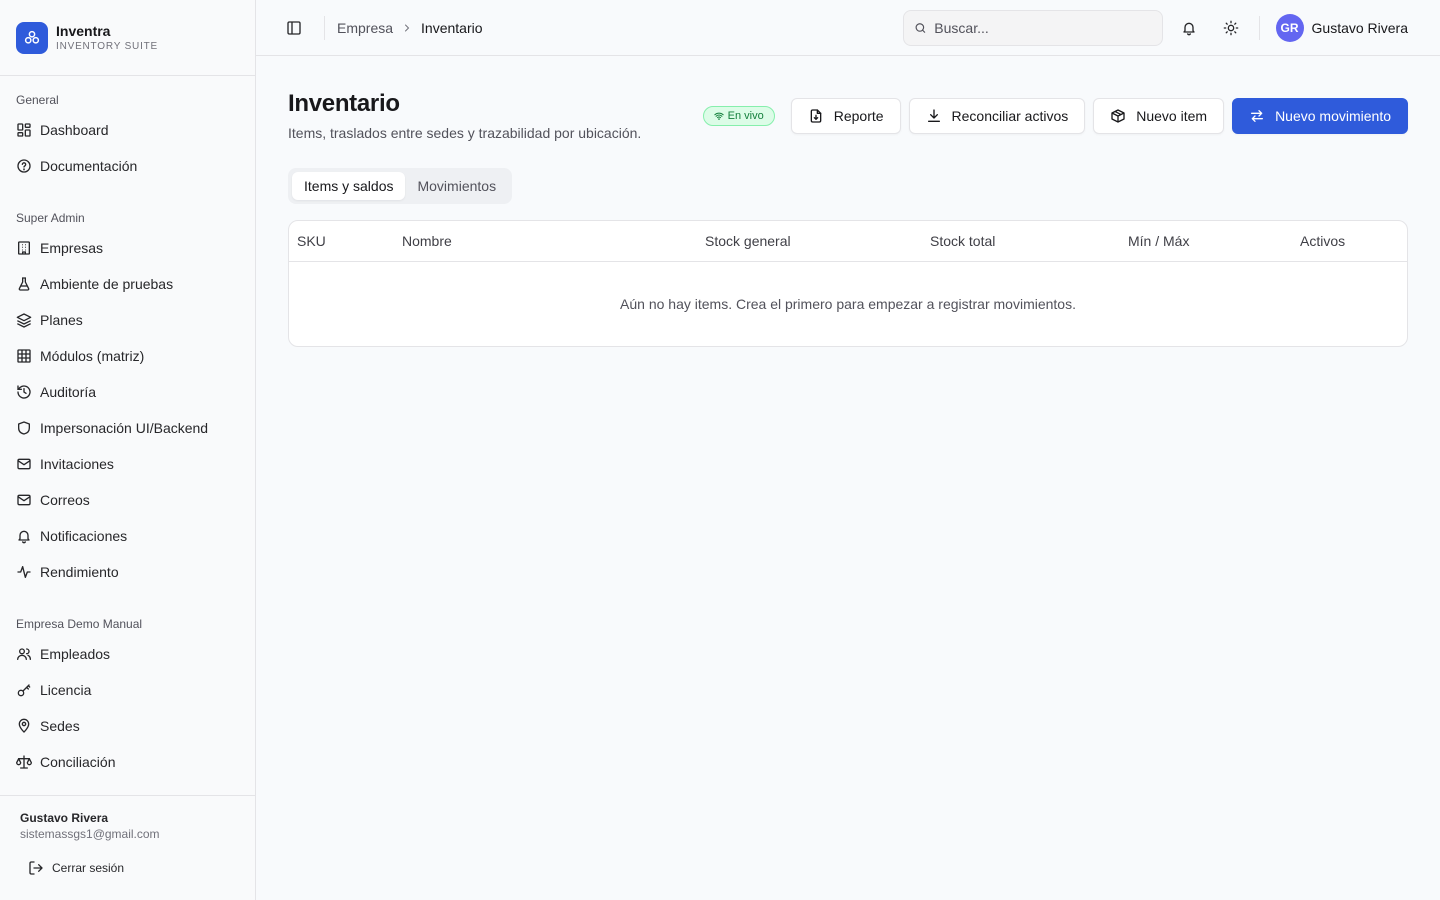 Image resolution: width=1440 pixels, height=900 pixels. I want to click on scale-icon, so click(24, 762).